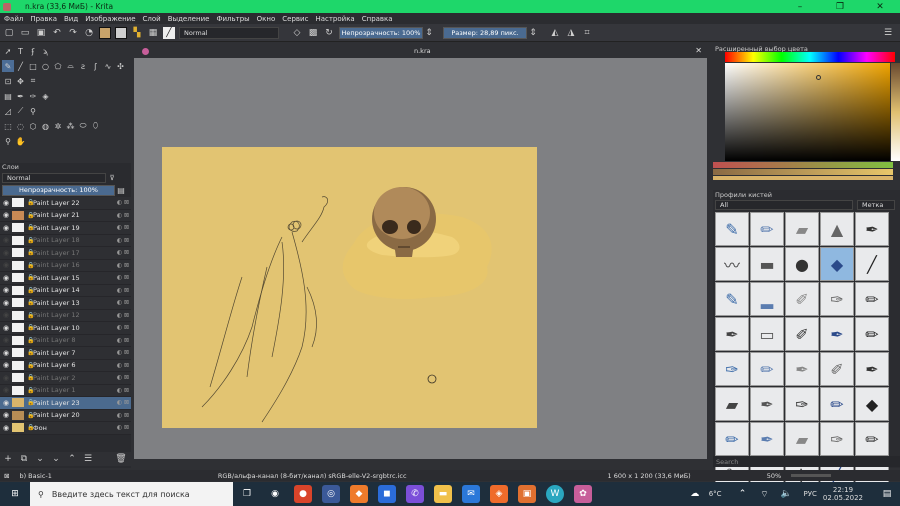 This screenshot has height=506, width=900. Describe the element at coordinates (57, 33) in the screenshot. I see `undo-icon: ↶` at that location.